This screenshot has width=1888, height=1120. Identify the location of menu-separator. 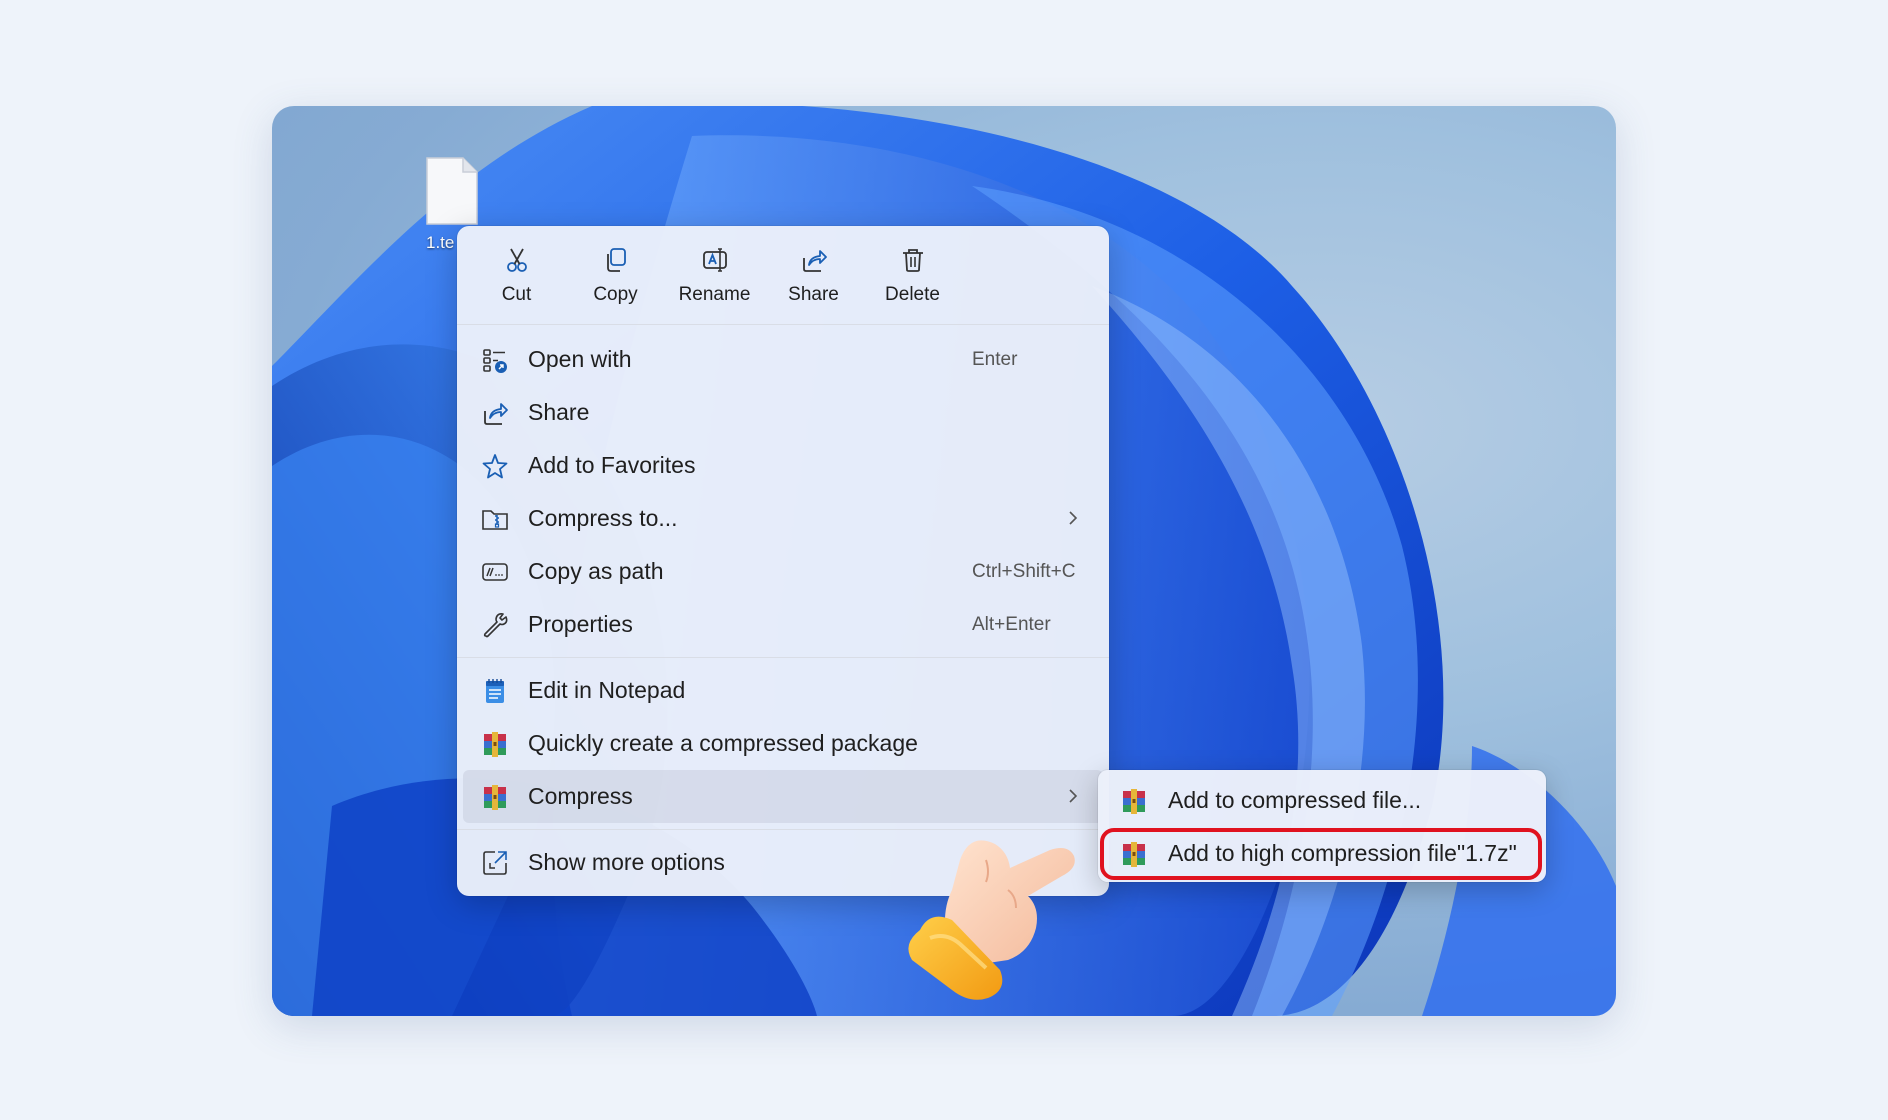
(783, 657).